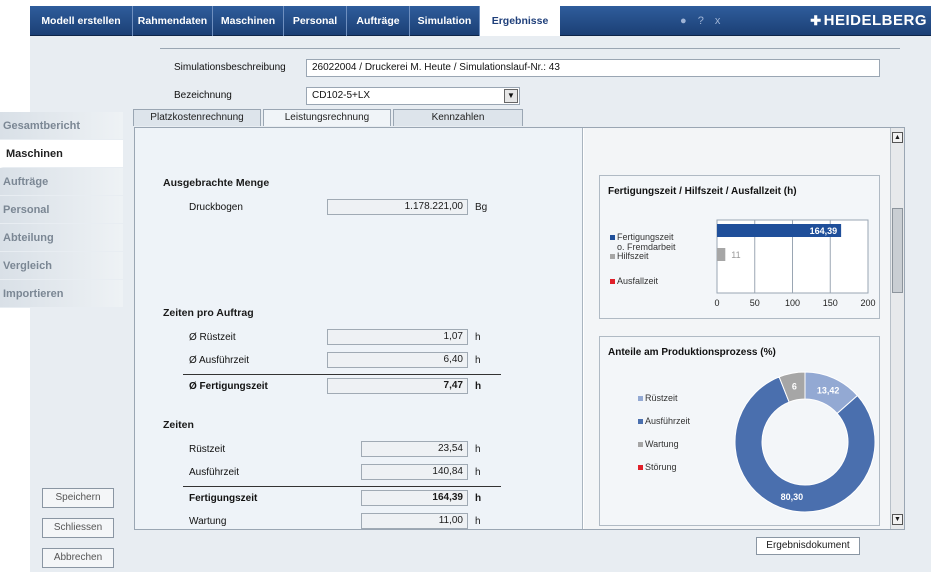 This screenshot has width=931, height=572. I want to click on x-tick-label: 0, so click(716, 303).